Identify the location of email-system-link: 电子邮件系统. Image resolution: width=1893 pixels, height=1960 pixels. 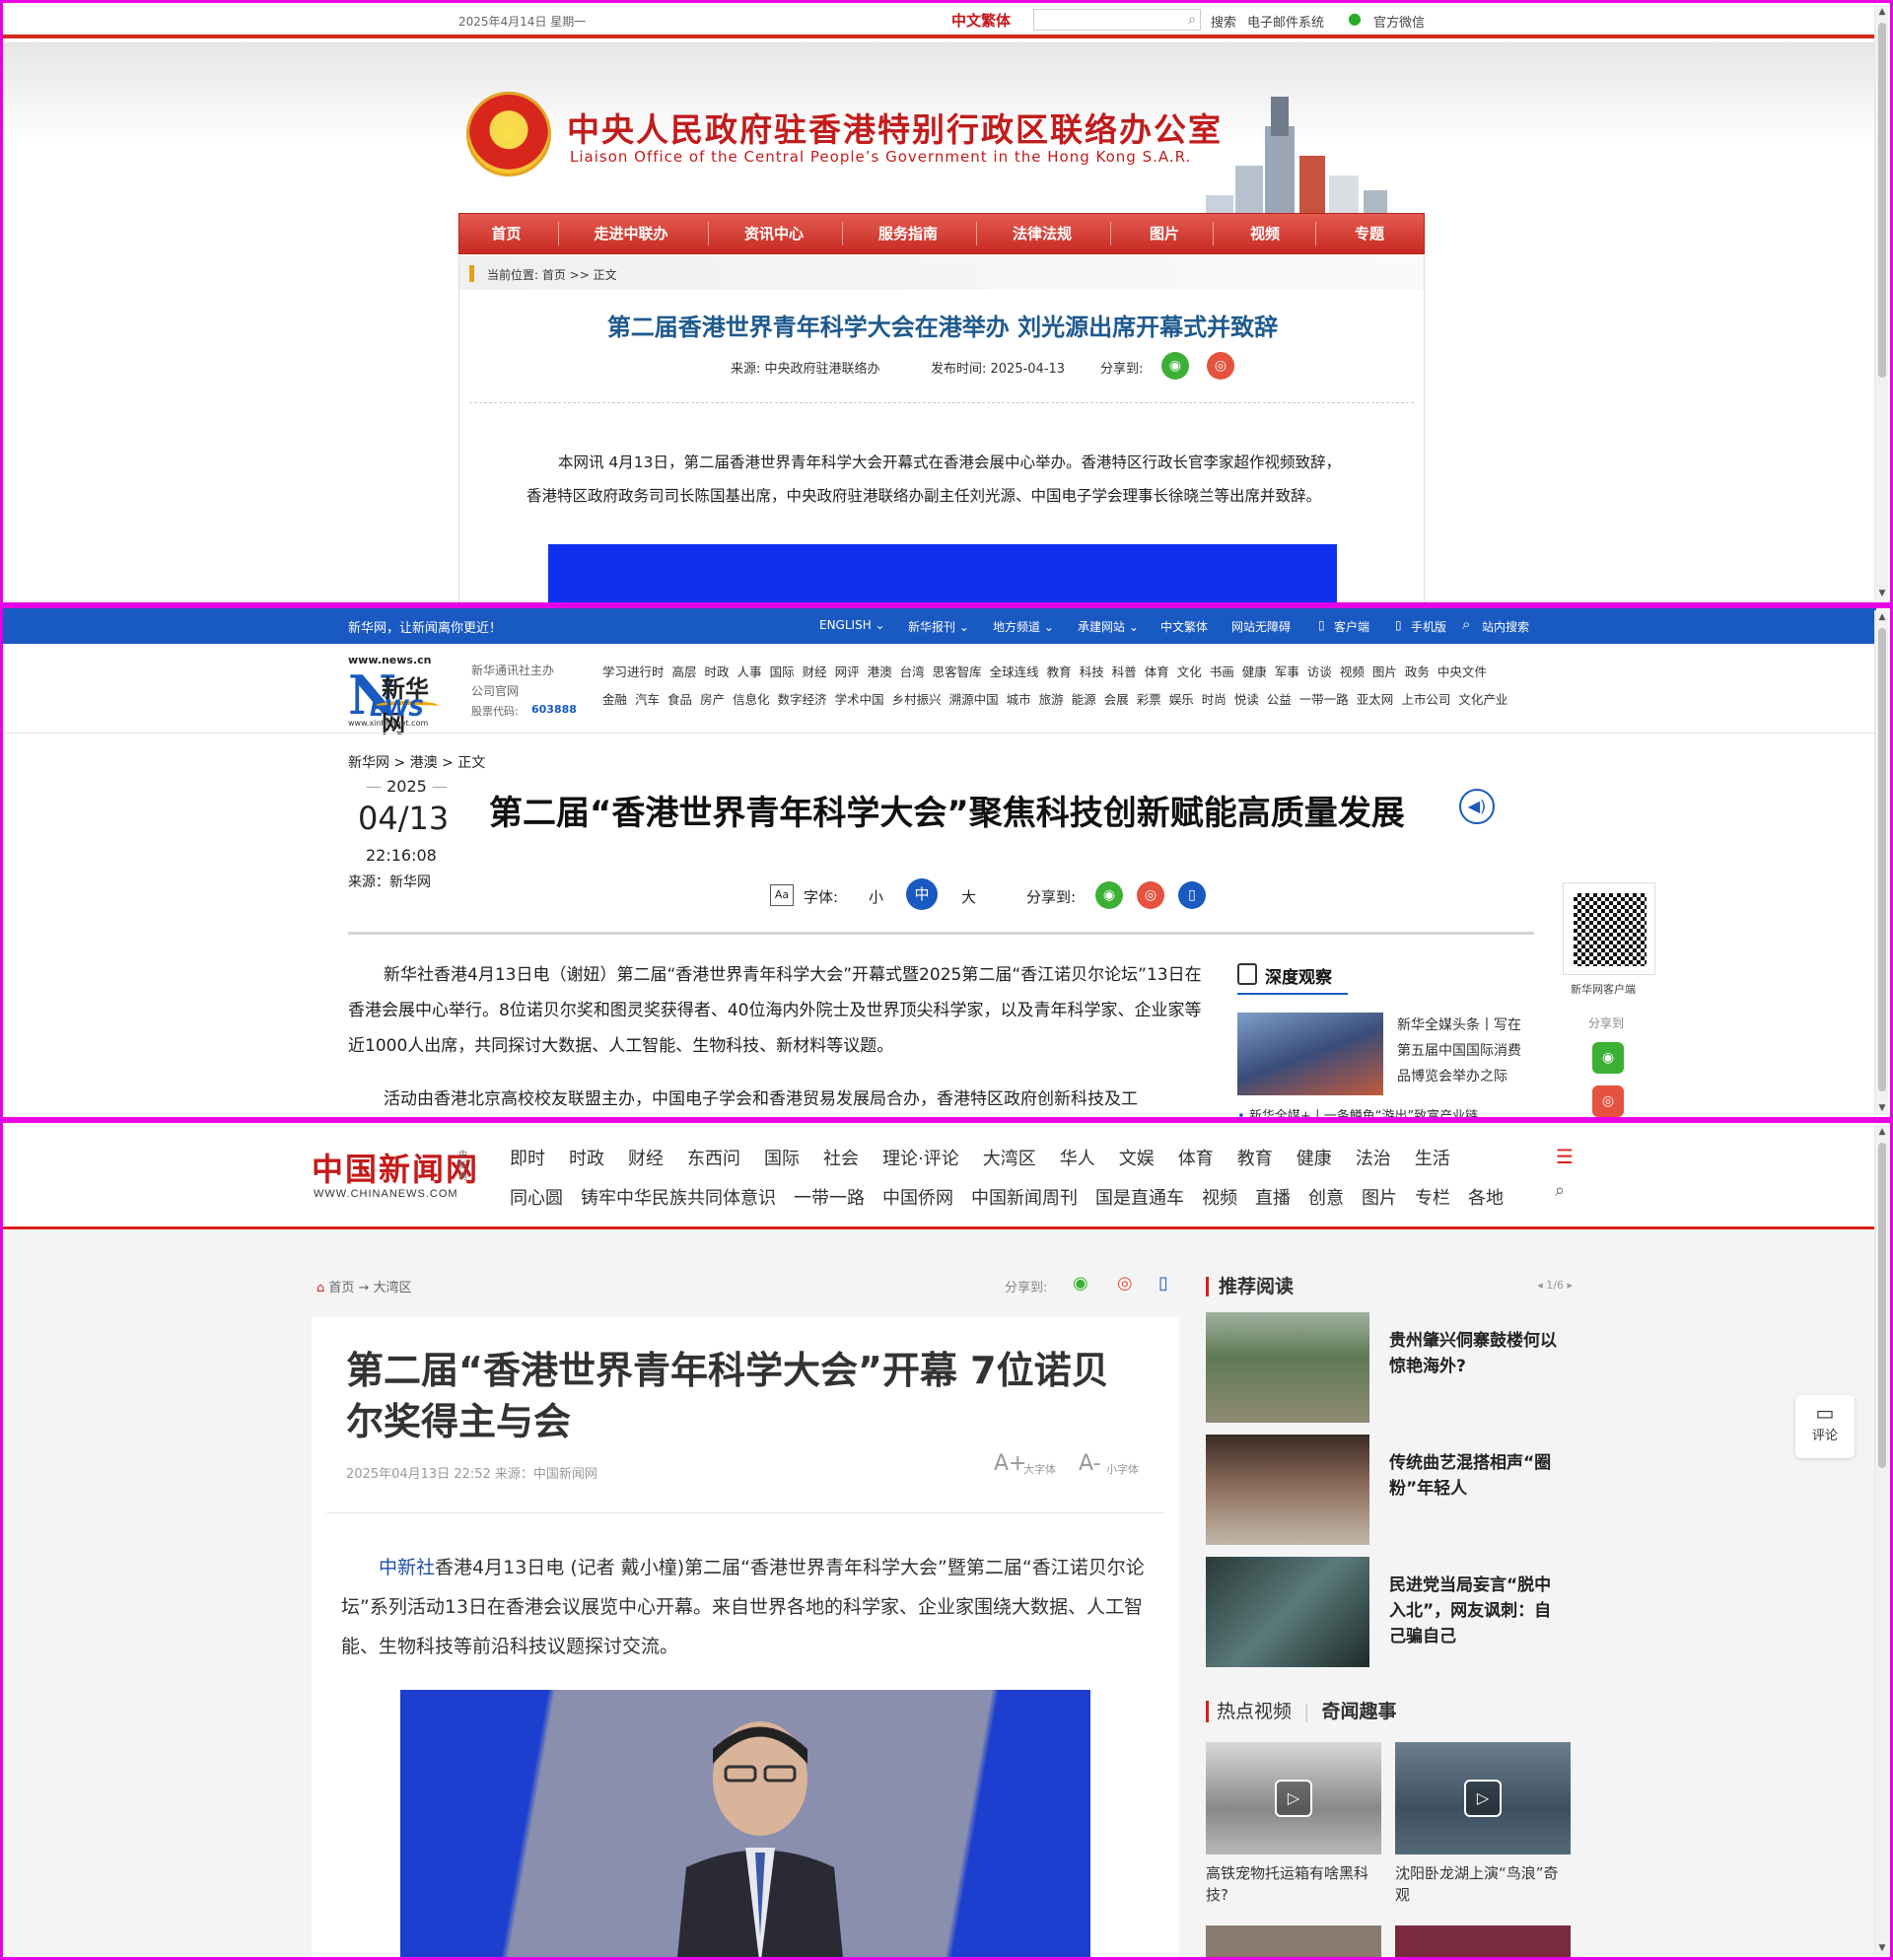
(1285, 21).